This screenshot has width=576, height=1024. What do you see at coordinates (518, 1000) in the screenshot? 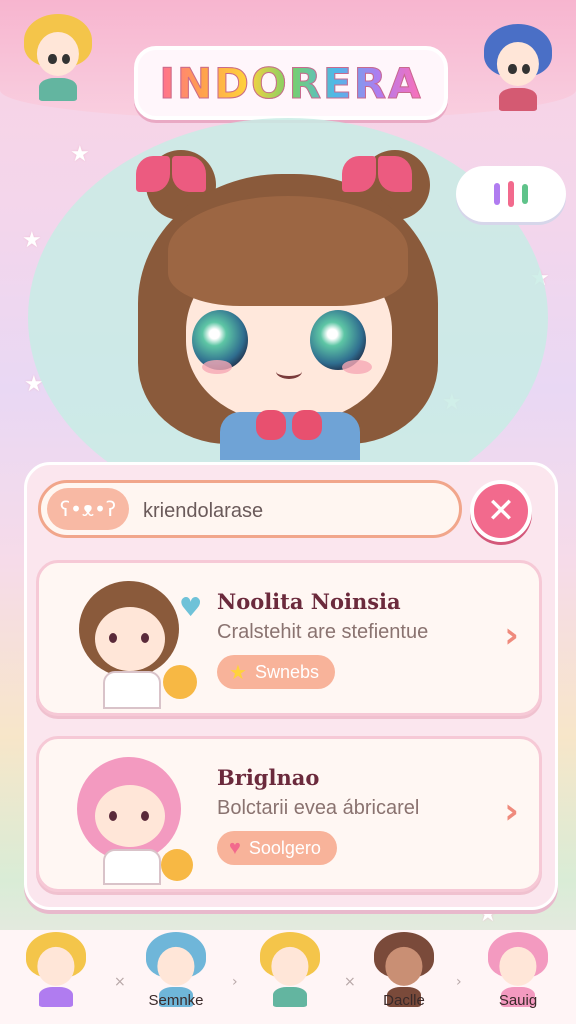
I see `nav-label: Sauig` at bounding box center [518, 1000].